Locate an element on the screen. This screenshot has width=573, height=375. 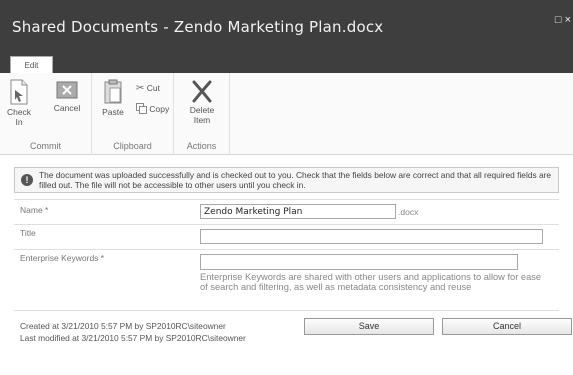
cut-button: ✂ Cut is located at coordinates (148, 88).